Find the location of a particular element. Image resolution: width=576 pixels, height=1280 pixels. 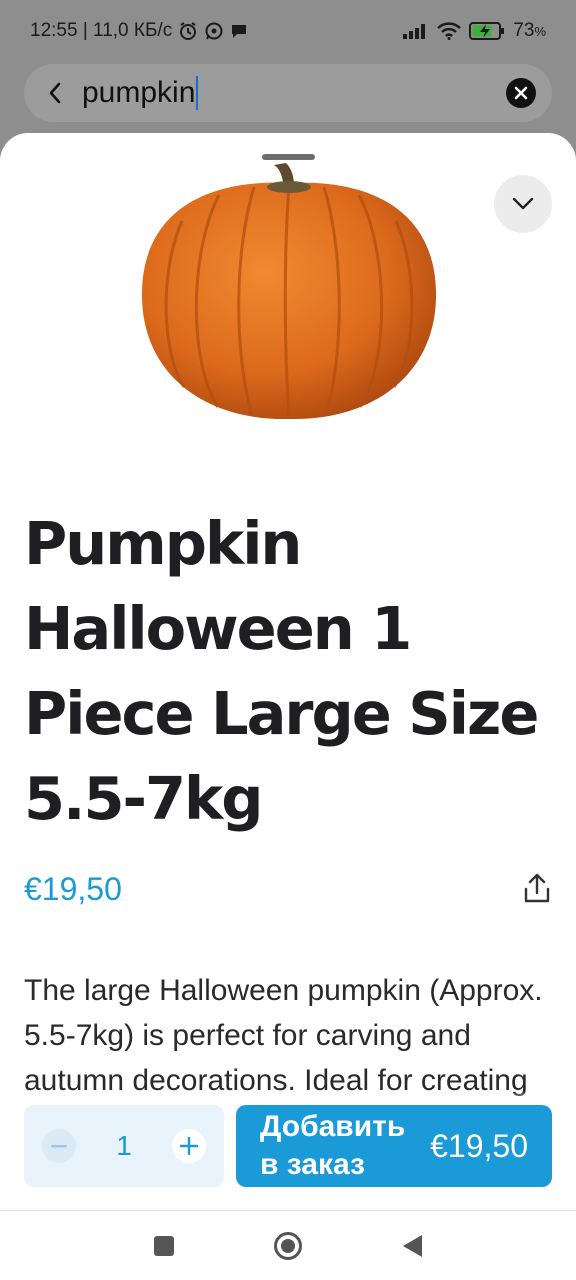

back-button is located at coordinates (412, 1246).